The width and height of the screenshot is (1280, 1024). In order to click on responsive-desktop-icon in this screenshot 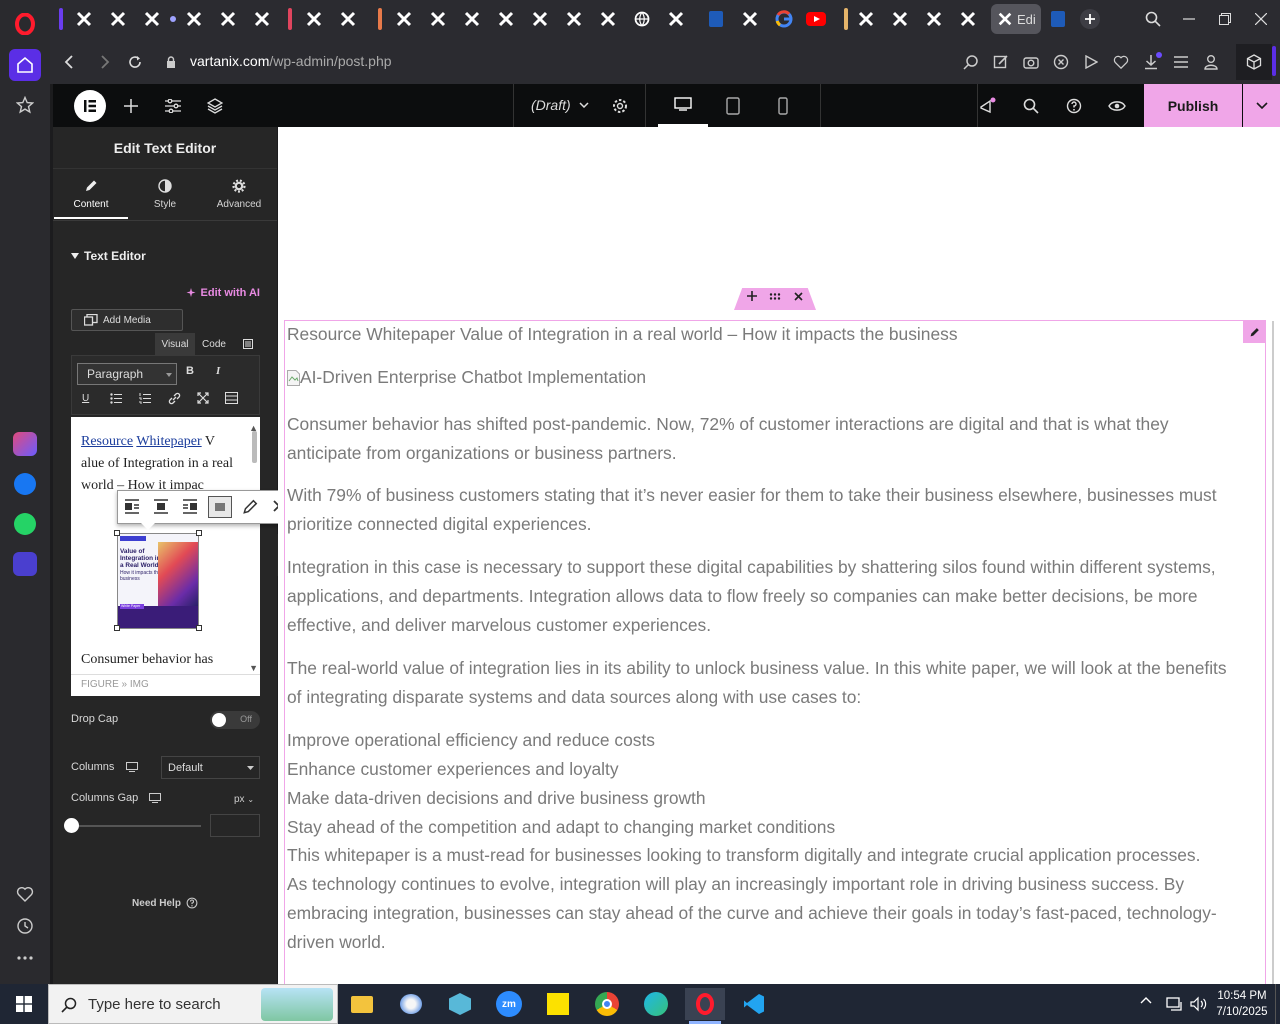, I will do `click(132, 767)`.